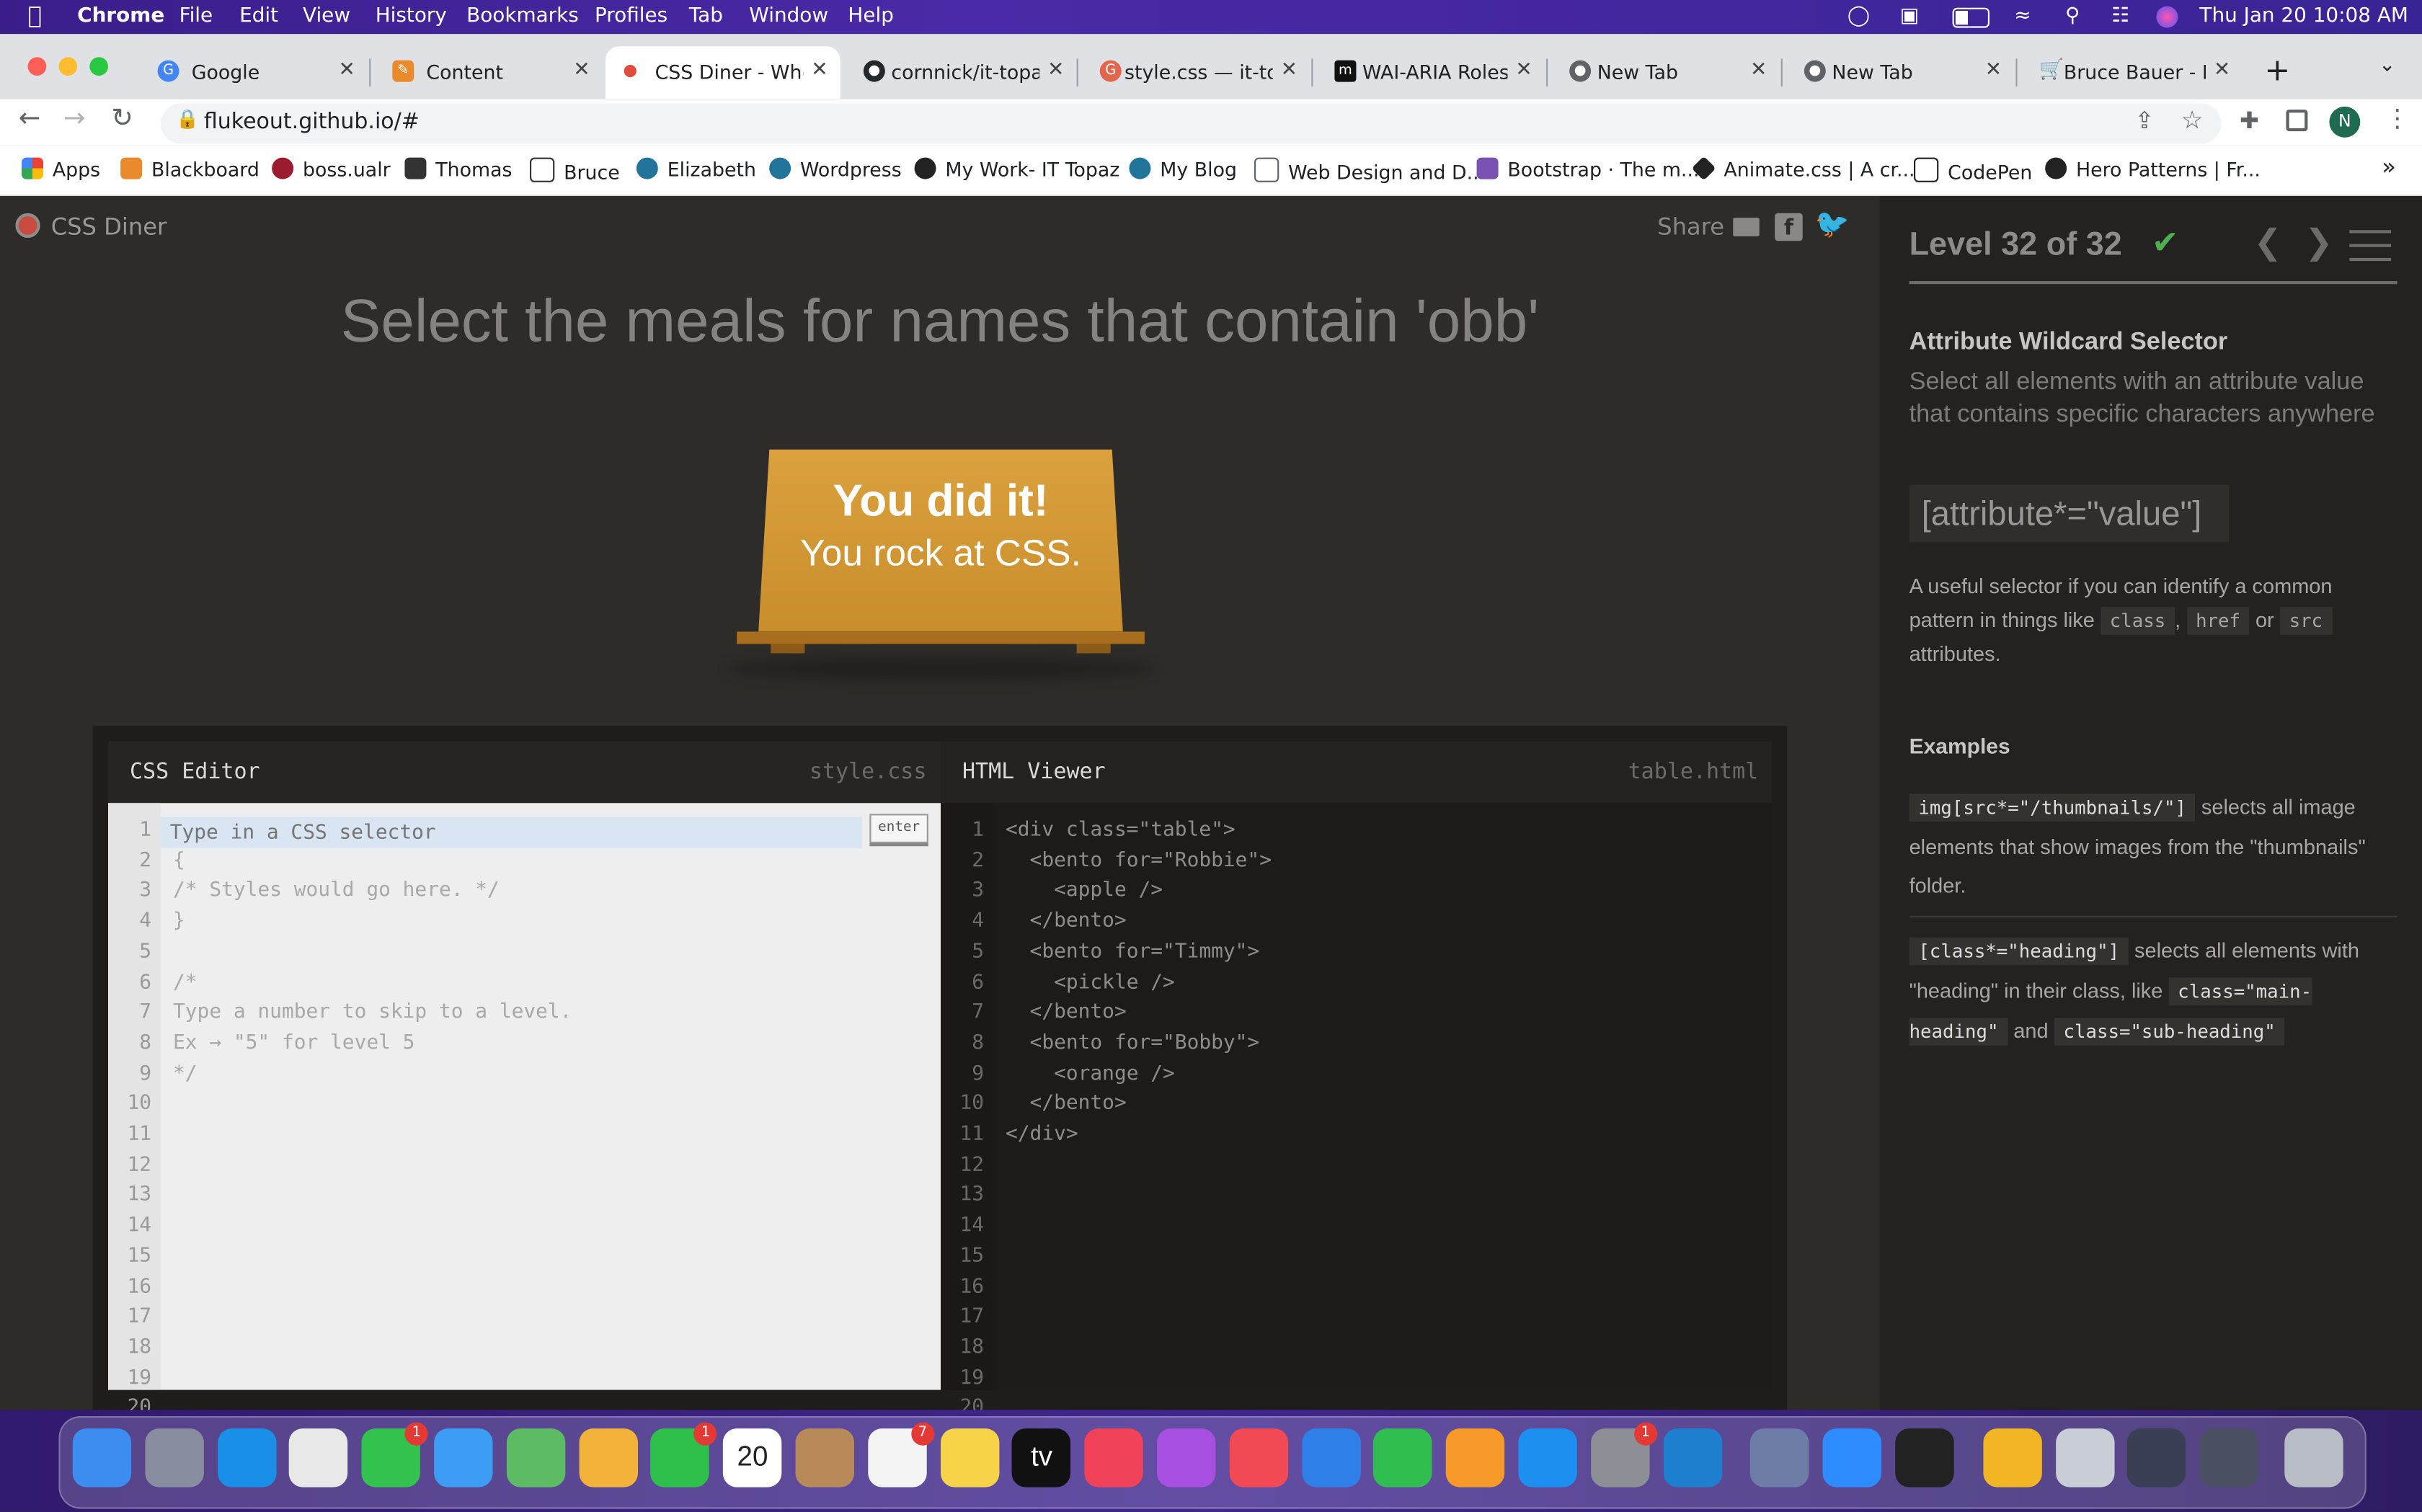 This screenshot has width=2422, height=1512. What do you see at coordinates (196, 16) in the screenshot?
I see `menu-file: File` at bounding box center [196, 16].